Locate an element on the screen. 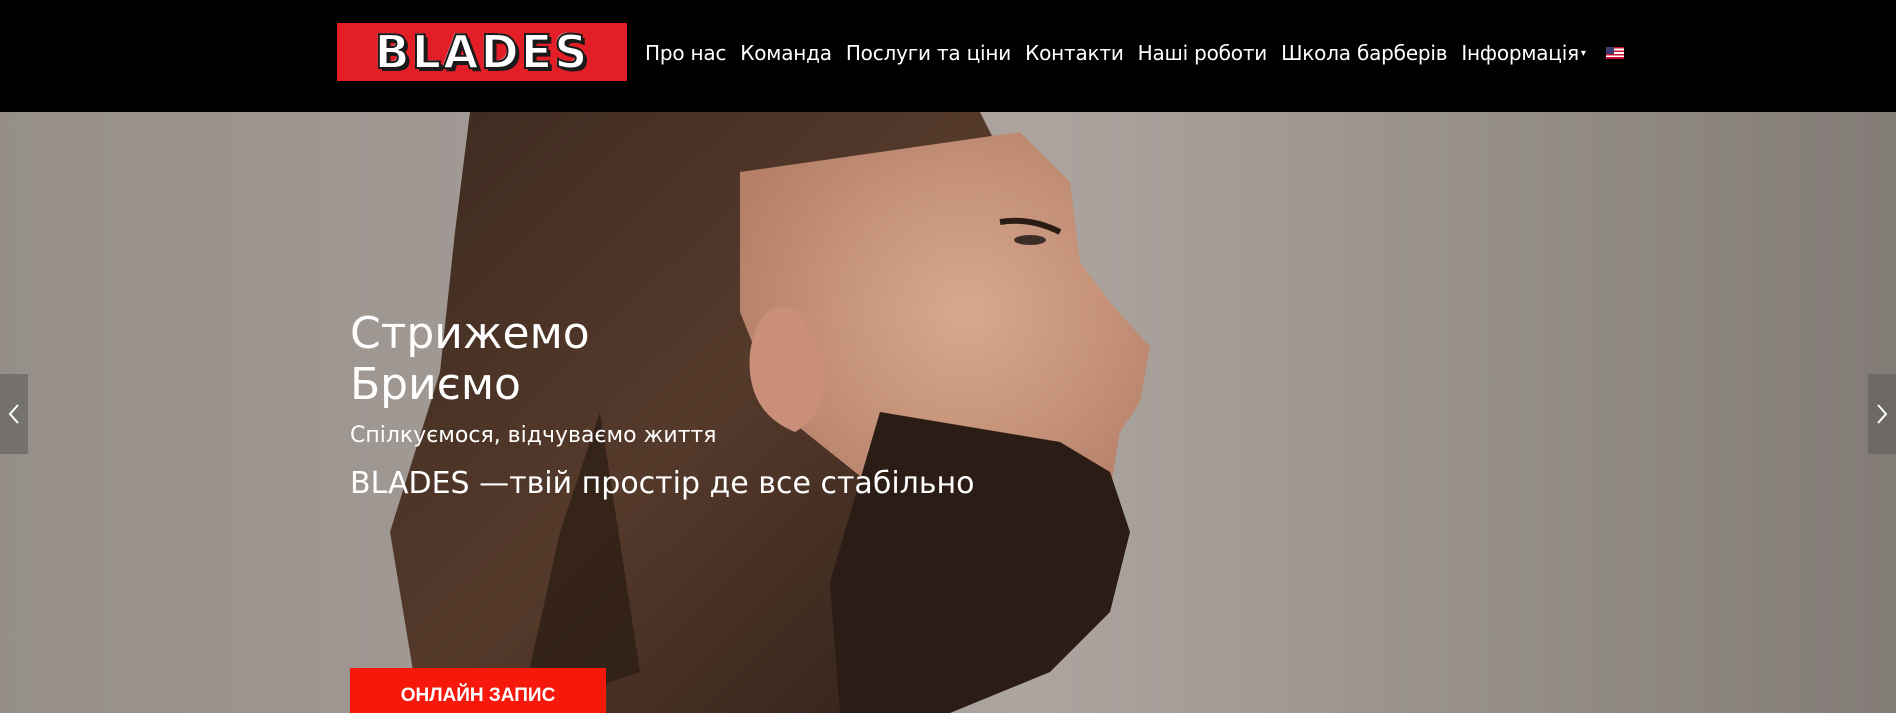 Image resolution: width=1896 pixels, height=713 pixels. flag-canton is located at coordinates (1609, 50).